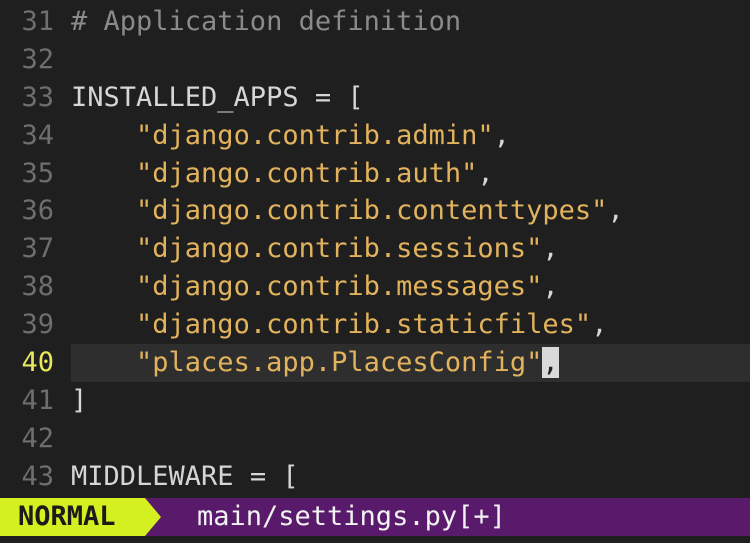 The height and width of the screenshot is (543, 750). Describe the element at coordinates (37, 59) in the screenshot. I see `line-number: 32` at that location.